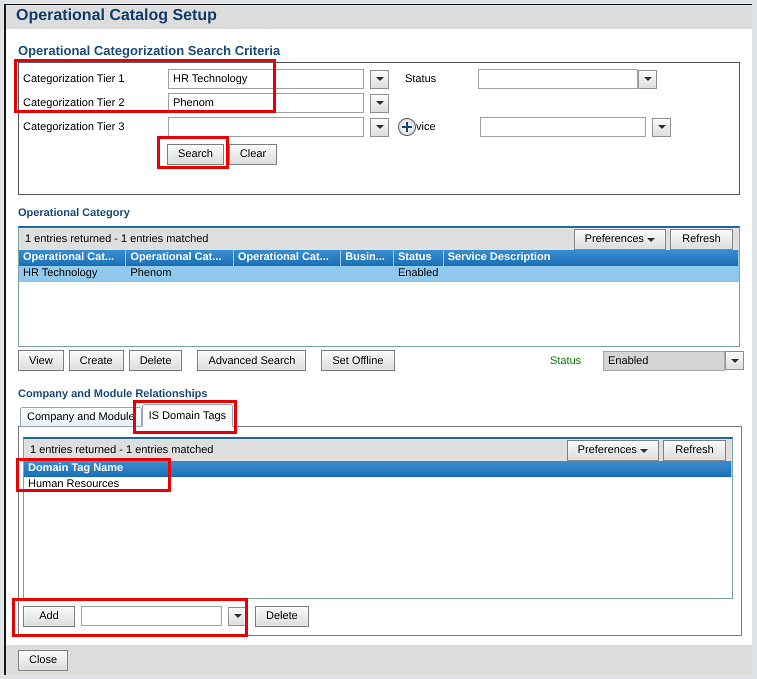 This screenshot has width=757, height=679. I want to click on status-select: Enabled, so click(664, 360).